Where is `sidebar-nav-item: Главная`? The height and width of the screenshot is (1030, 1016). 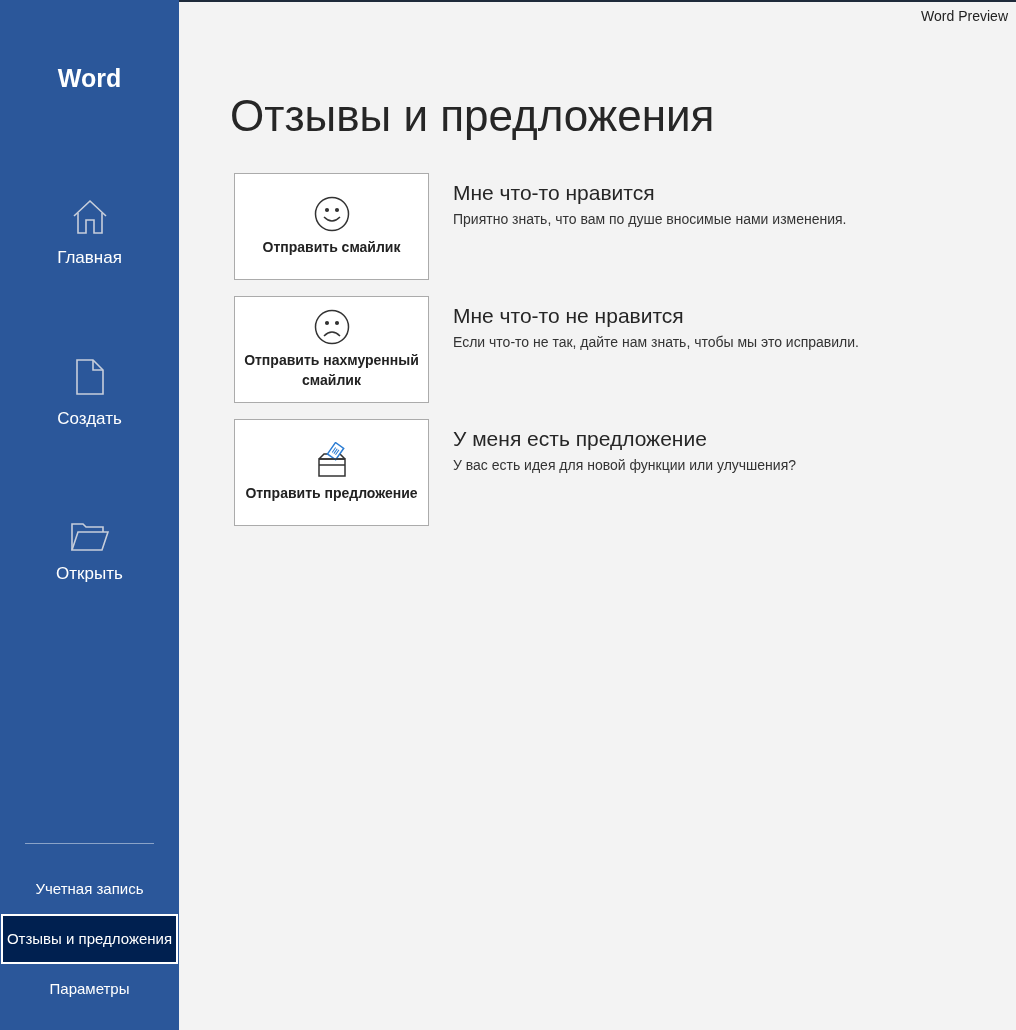 sidebar-nav-item: Главная is located at coordinates (89, 229).